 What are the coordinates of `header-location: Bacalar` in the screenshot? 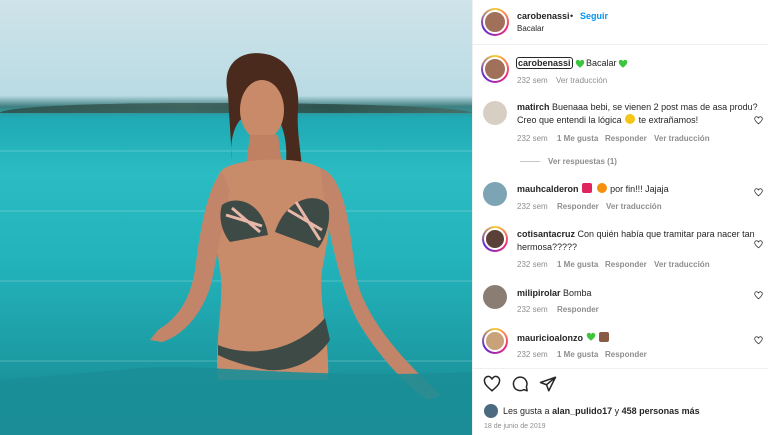 It's located at (530, 28).